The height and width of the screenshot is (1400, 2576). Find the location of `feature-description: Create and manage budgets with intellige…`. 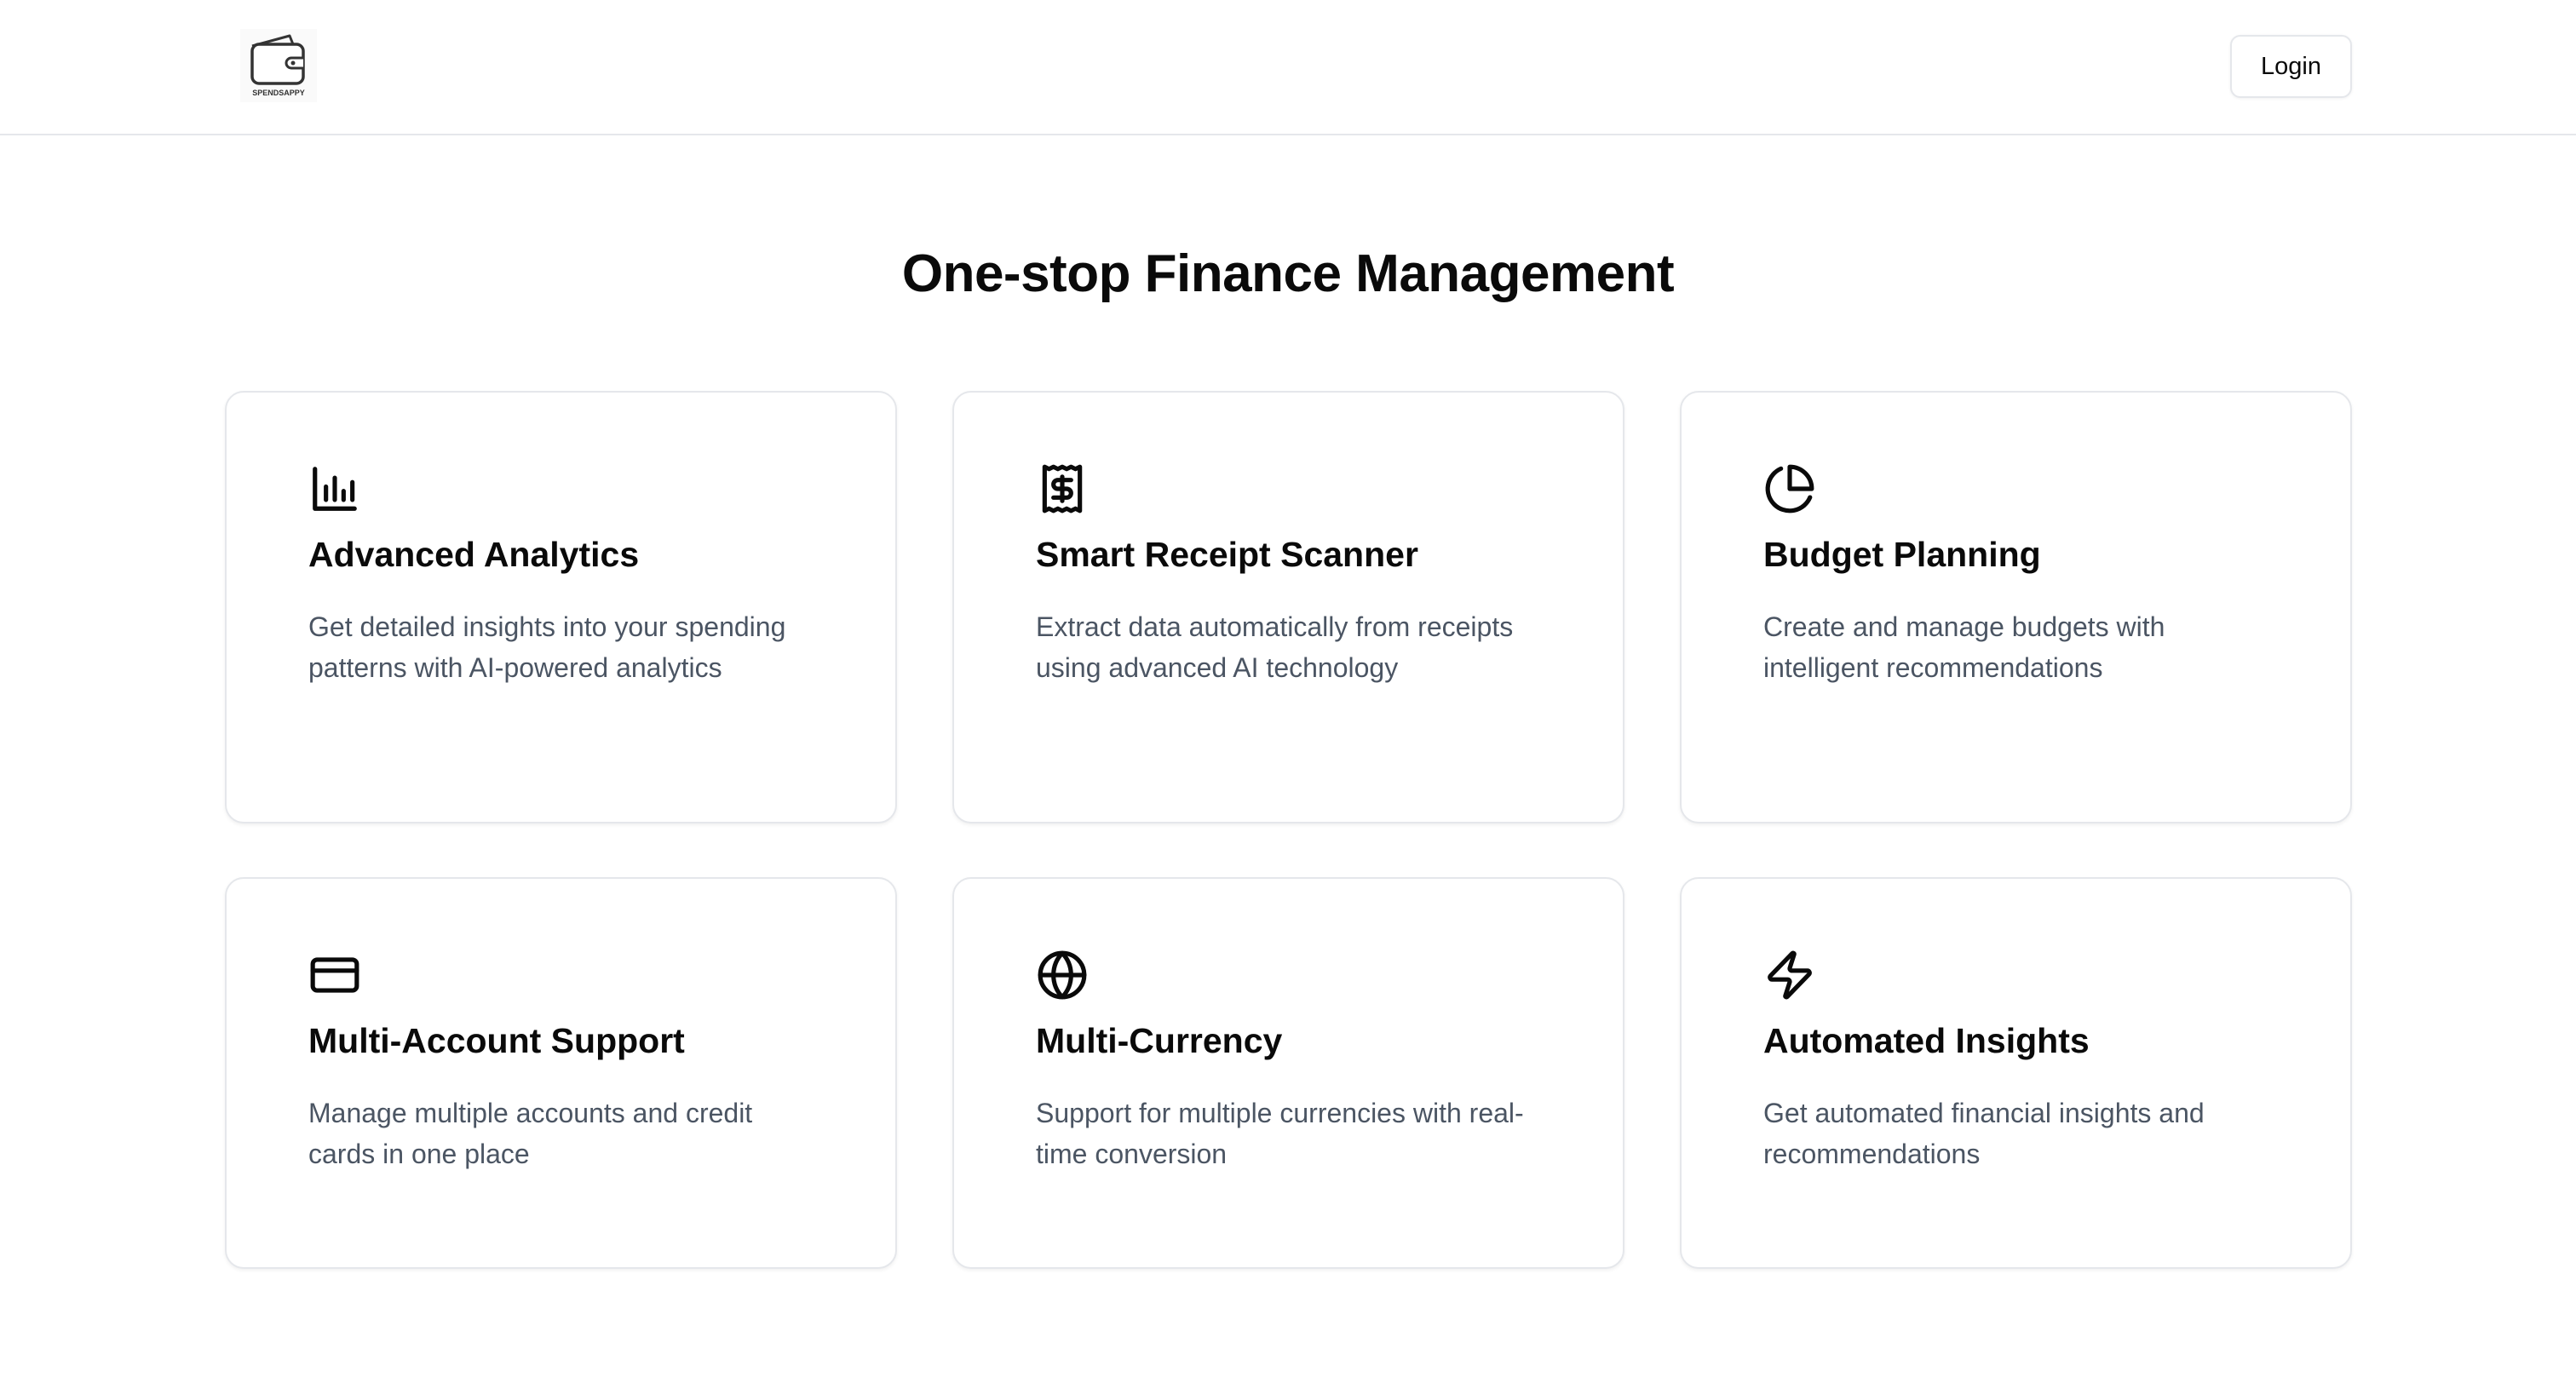

feature-description: Create and manage budgets with intellige… is located at coordinates (1964, 647).